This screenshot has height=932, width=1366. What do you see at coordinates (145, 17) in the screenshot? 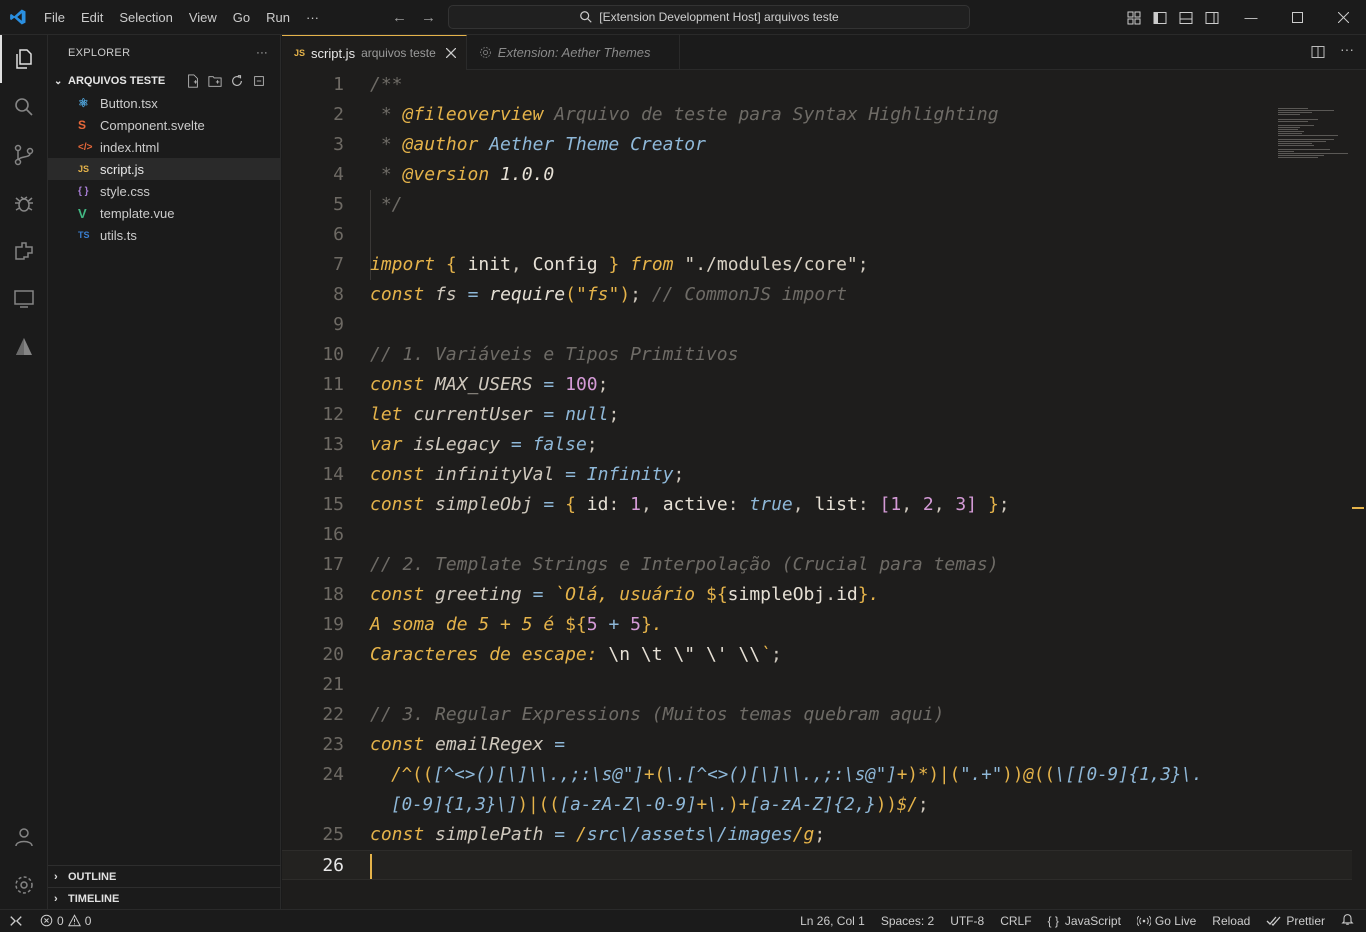
I see `menu-selection: Selection` at bounding box center [145, 17].